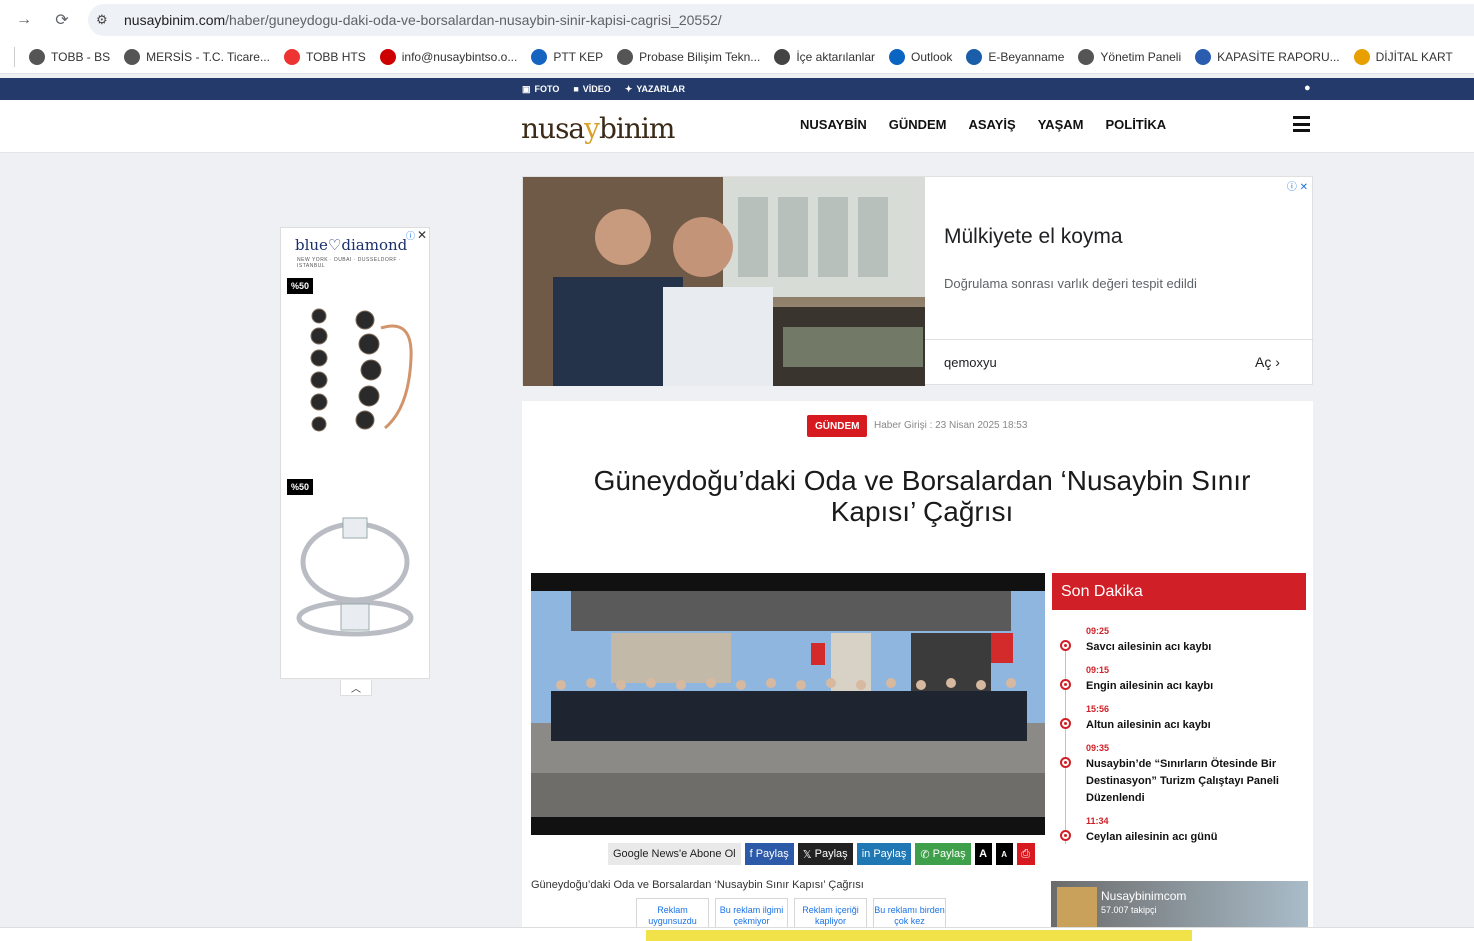  I want to click on font-decrease-button: A, so click(1004, 854).